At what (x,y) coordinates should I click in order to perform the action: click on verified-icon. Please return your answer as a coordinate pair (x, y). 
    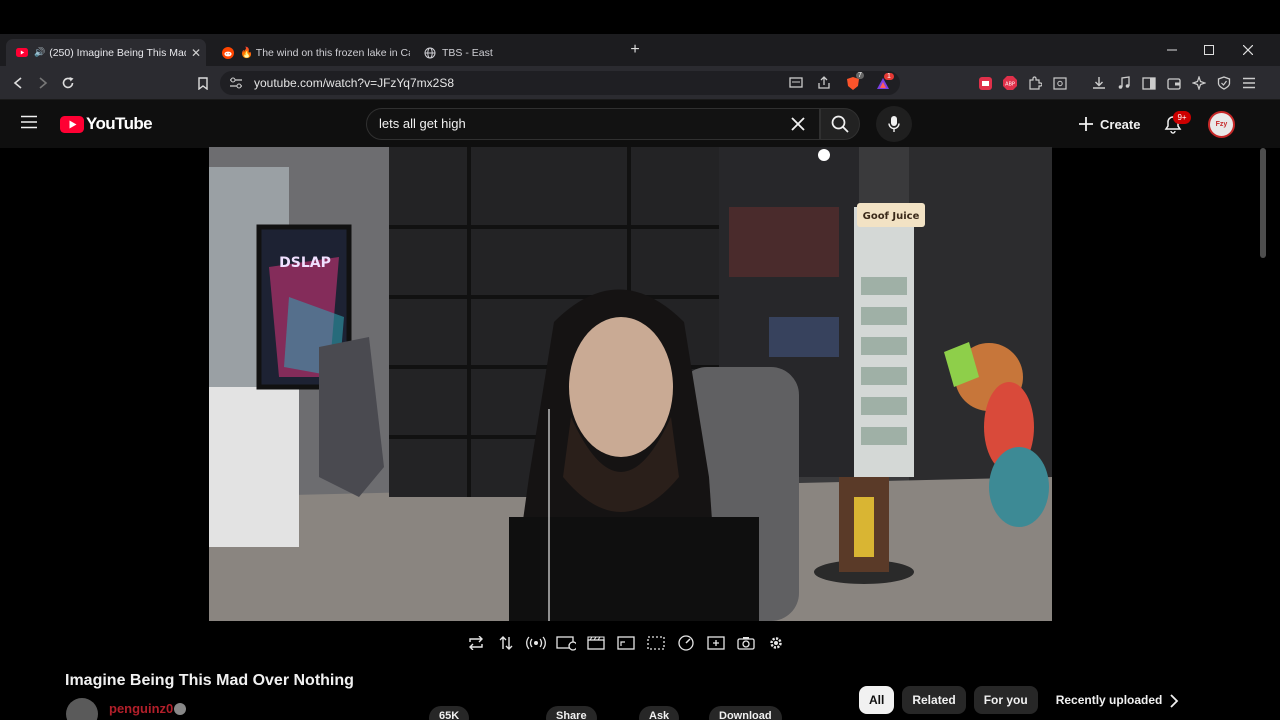
    Looking at the image, I should click on (180, 709).